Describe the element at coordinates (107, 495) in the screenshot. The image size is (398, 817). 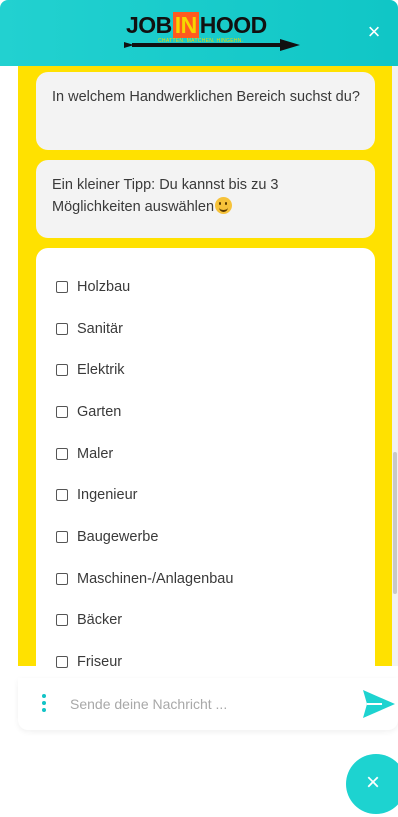
I see `option-label: Ingenieur` at that location.